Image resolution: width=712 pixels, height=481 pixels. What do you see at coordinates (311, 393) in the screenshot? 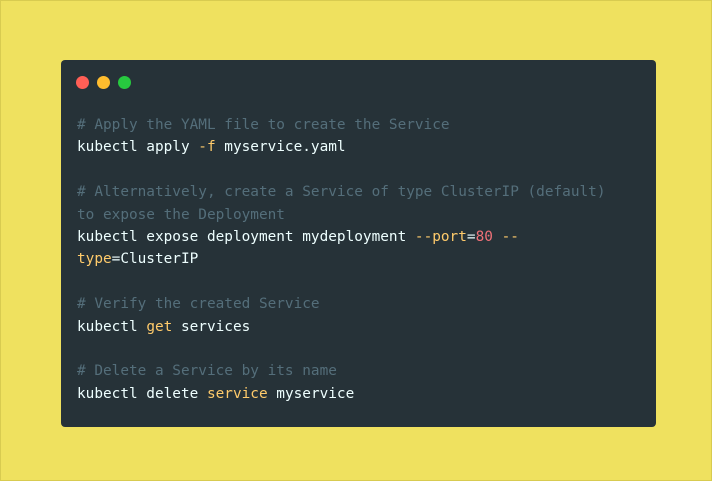
I see `text-token: myservice` at bounding box center [311, 393].